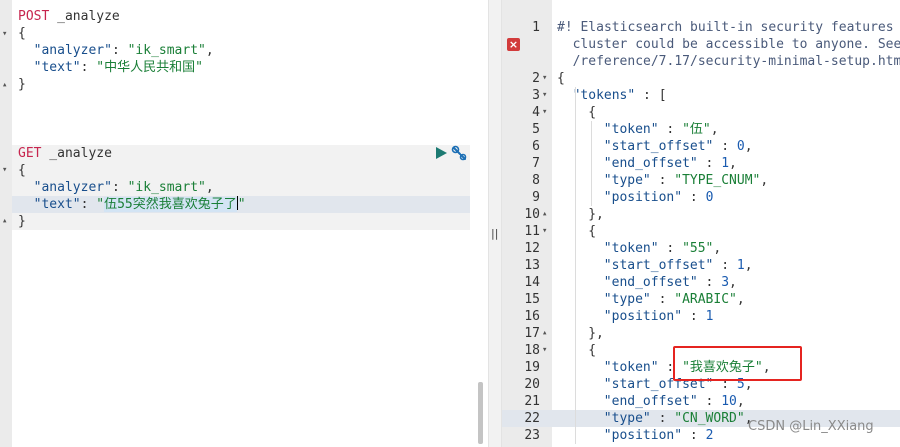 This screenshot has width=900, height=447. Describe the element at coordinates (619, 95) in the screenshot. I see `response-line: "tokens" : [` at that location.